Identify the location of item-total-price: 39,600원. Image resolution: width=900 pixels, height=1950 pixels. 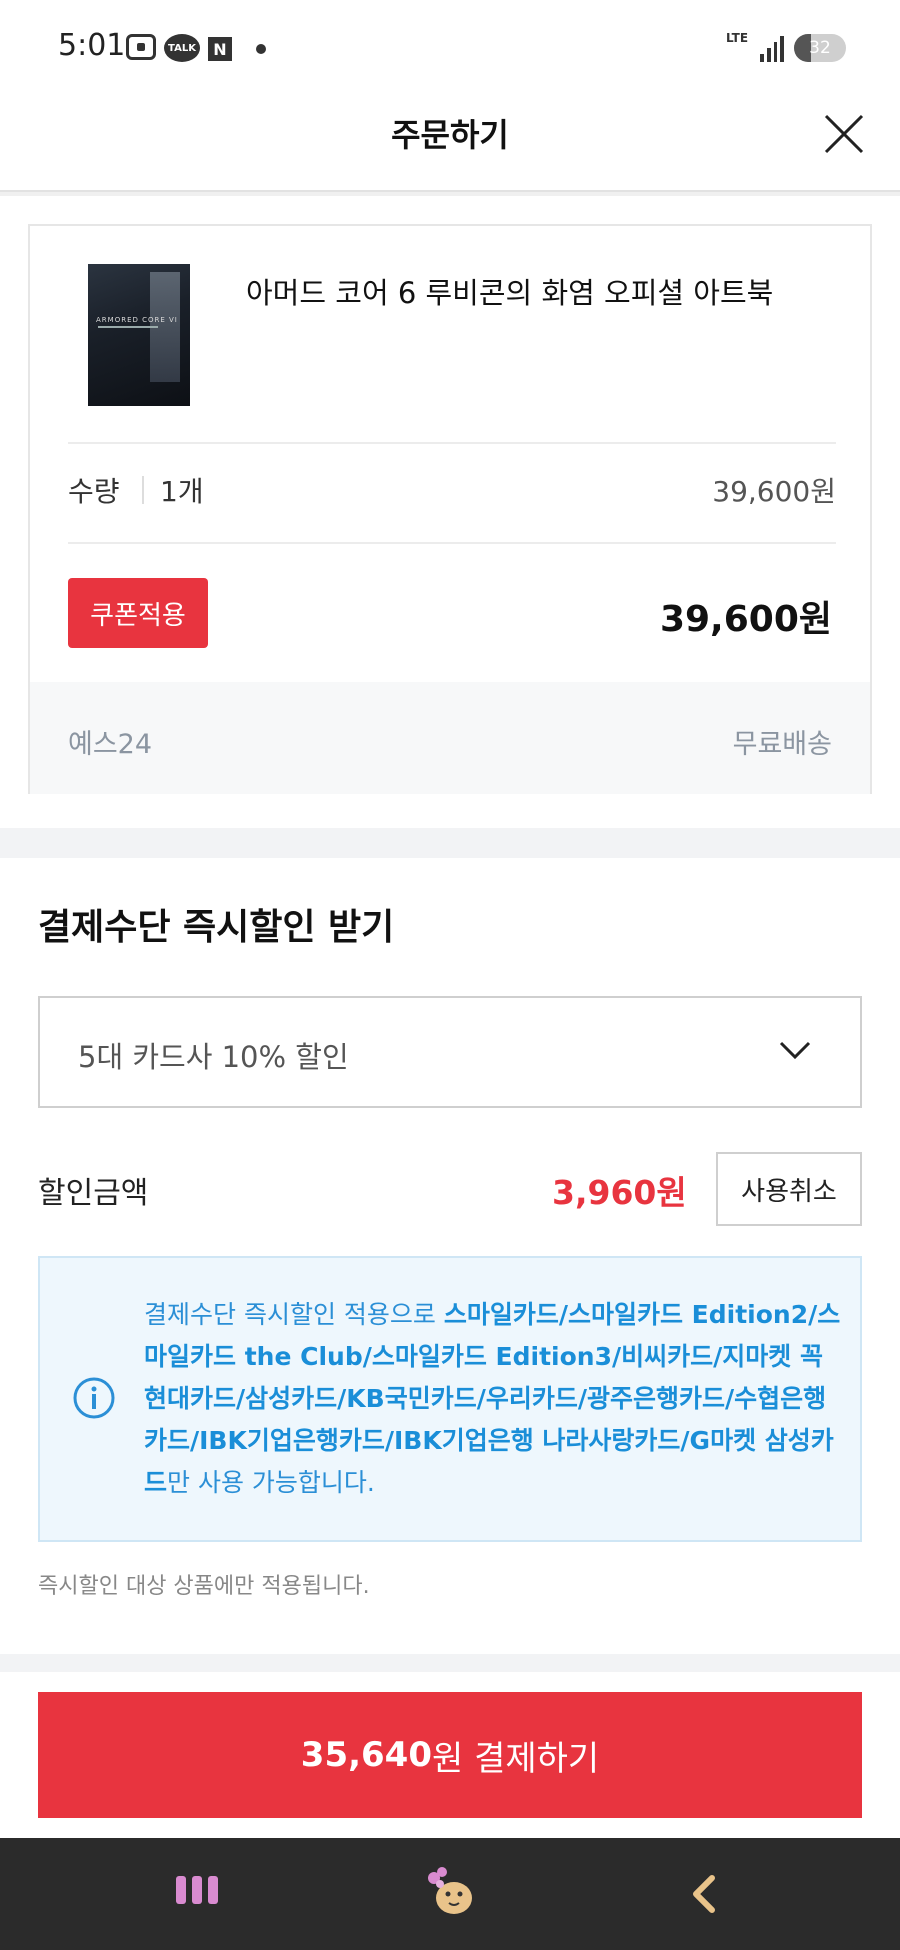
(745, 619).